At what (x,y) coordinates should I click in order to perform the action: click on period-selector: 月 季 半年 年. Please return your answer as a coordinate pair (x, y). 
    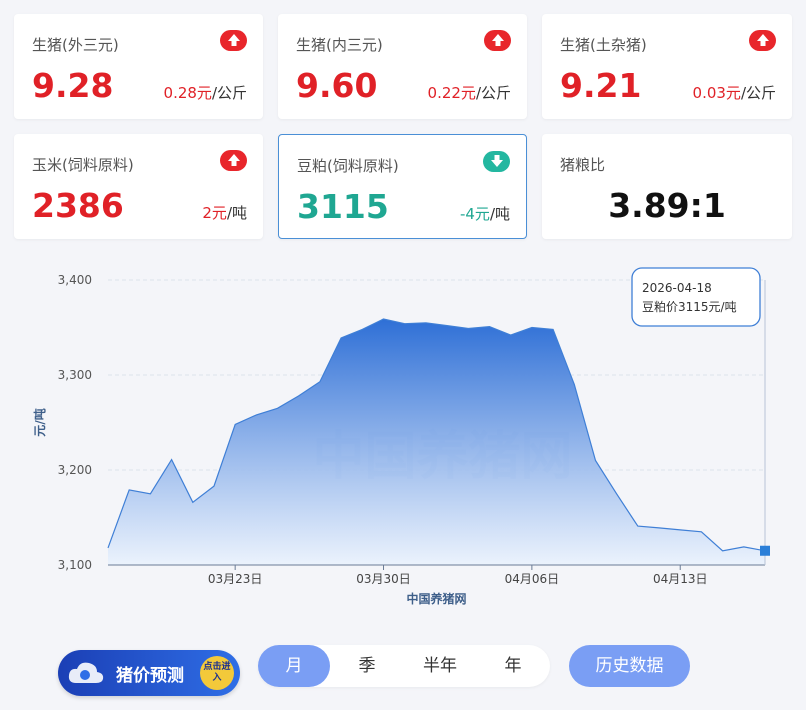
    Looking at the image, I should click on (404, 666).